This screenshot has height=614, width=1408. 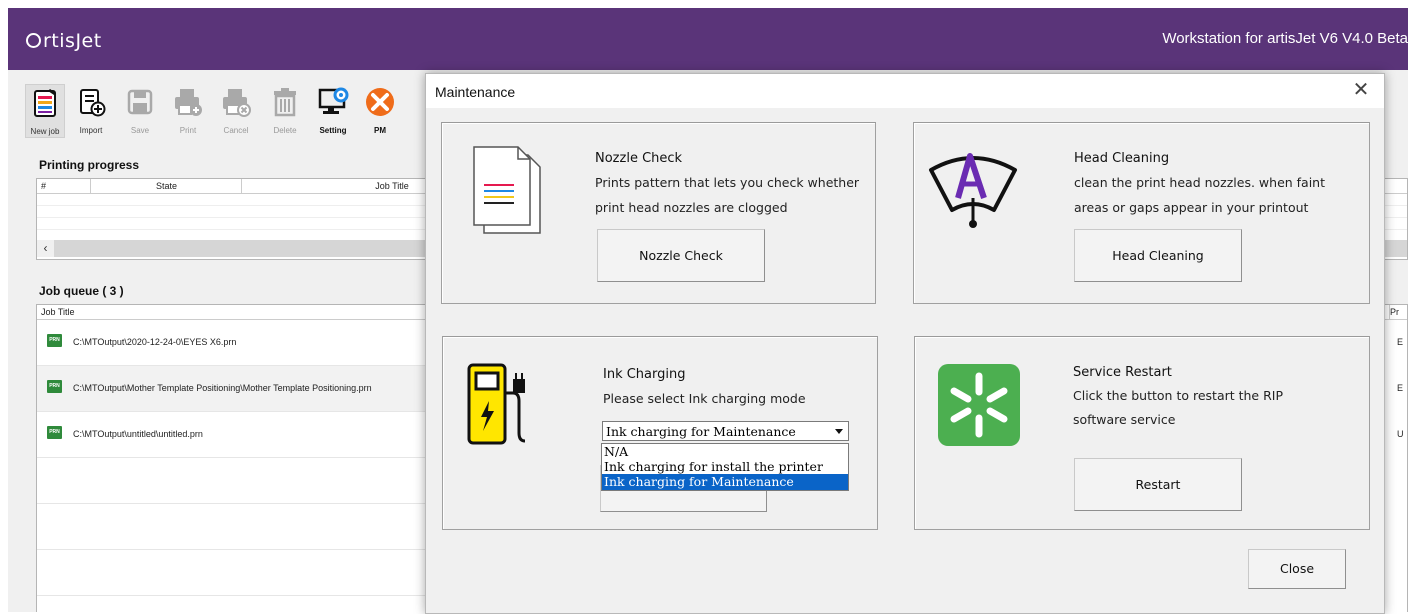 I want to click on setting-button: Setting, so click(x=333, y=110).